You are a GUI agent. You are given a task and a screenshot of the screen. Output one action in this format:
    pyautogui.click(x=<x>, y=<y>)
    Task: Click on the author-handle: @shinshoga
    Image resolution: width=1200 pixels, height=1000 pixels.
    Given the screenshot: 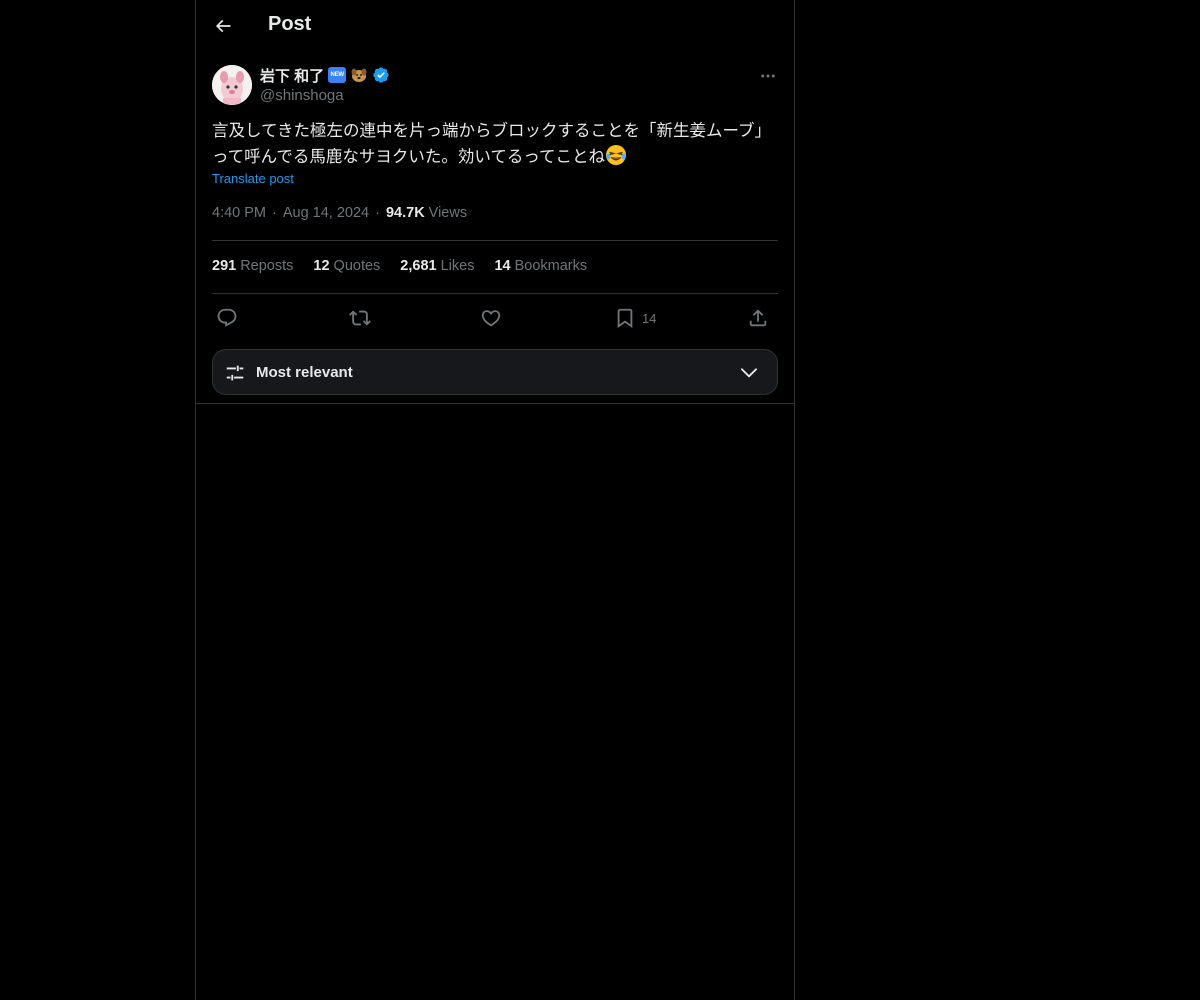 What is the action you would take?
    pyautogui.click(x=325, y=95)
    